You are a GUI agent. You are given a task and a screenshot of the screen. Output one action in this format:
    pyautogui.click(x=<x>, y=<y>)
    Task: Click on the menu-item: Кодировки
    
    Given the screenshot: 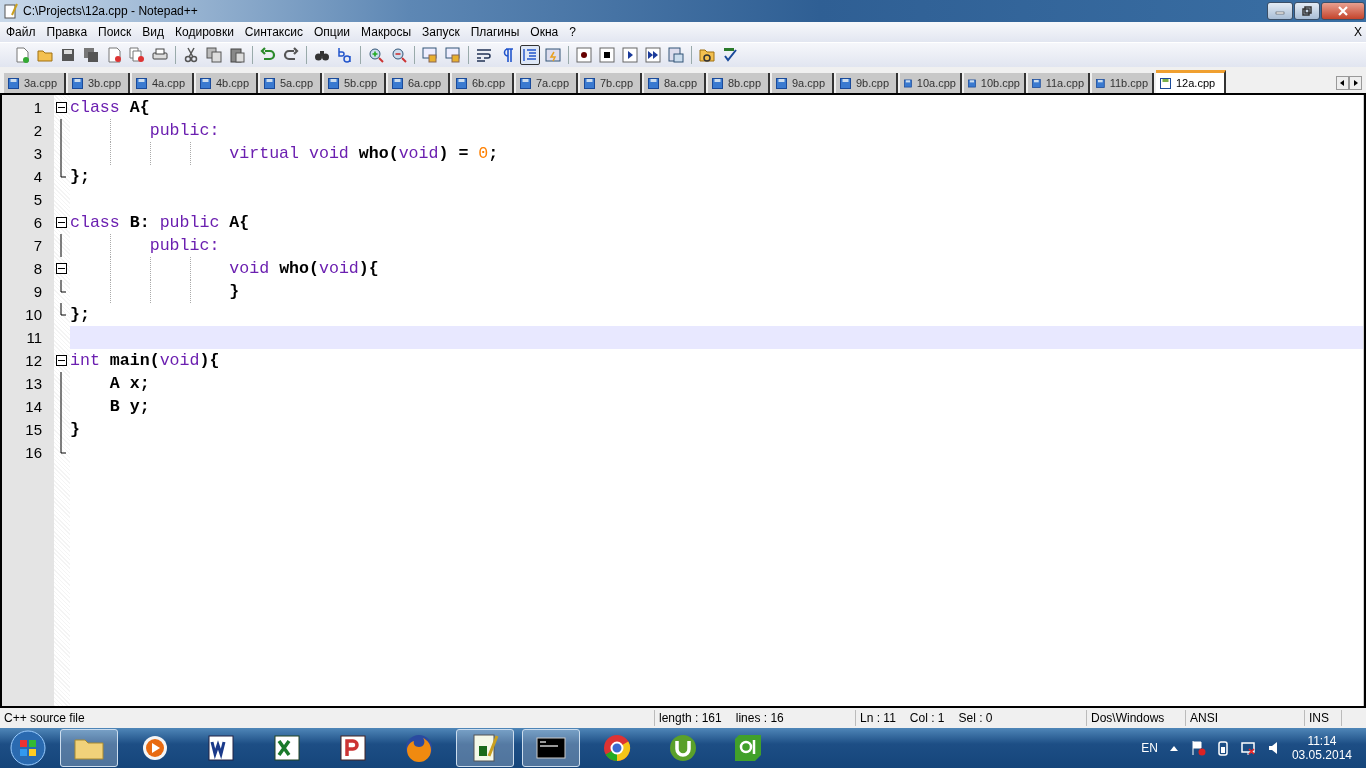 What is the action you would take?
    pyautogui.click(x=208, y=32)
    